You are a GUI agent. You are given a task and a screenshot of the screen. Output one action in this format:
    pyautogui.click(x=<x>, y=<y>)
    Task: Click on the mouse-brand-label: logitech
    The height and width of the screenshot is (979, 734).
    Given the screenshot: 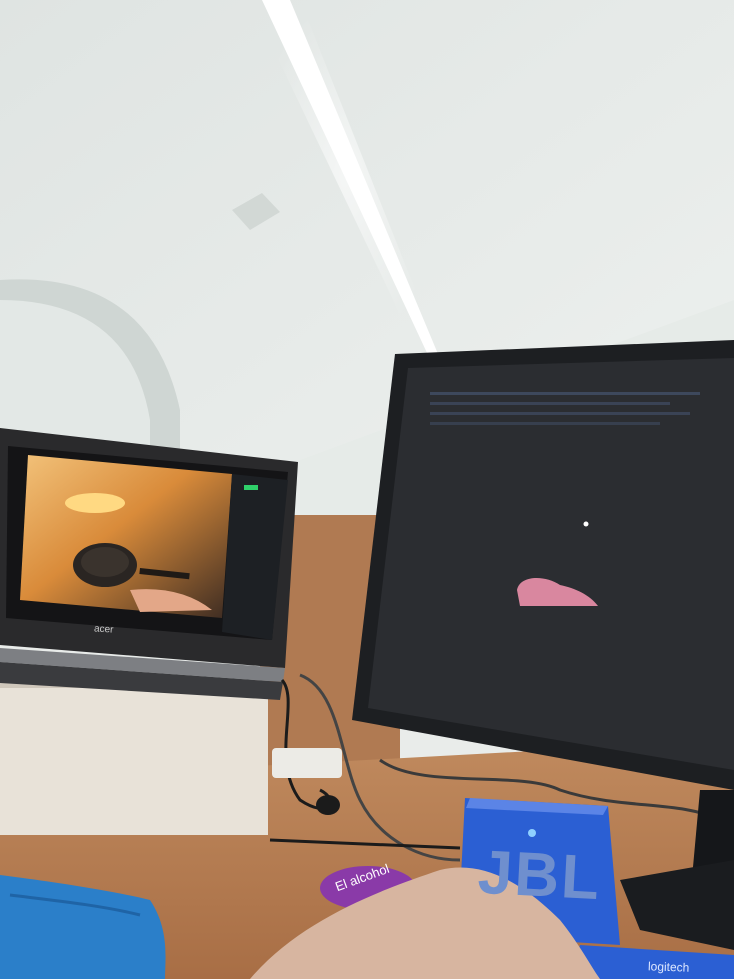 What is the action you would take?
    pyautogui.click(x=668, y=967)
    